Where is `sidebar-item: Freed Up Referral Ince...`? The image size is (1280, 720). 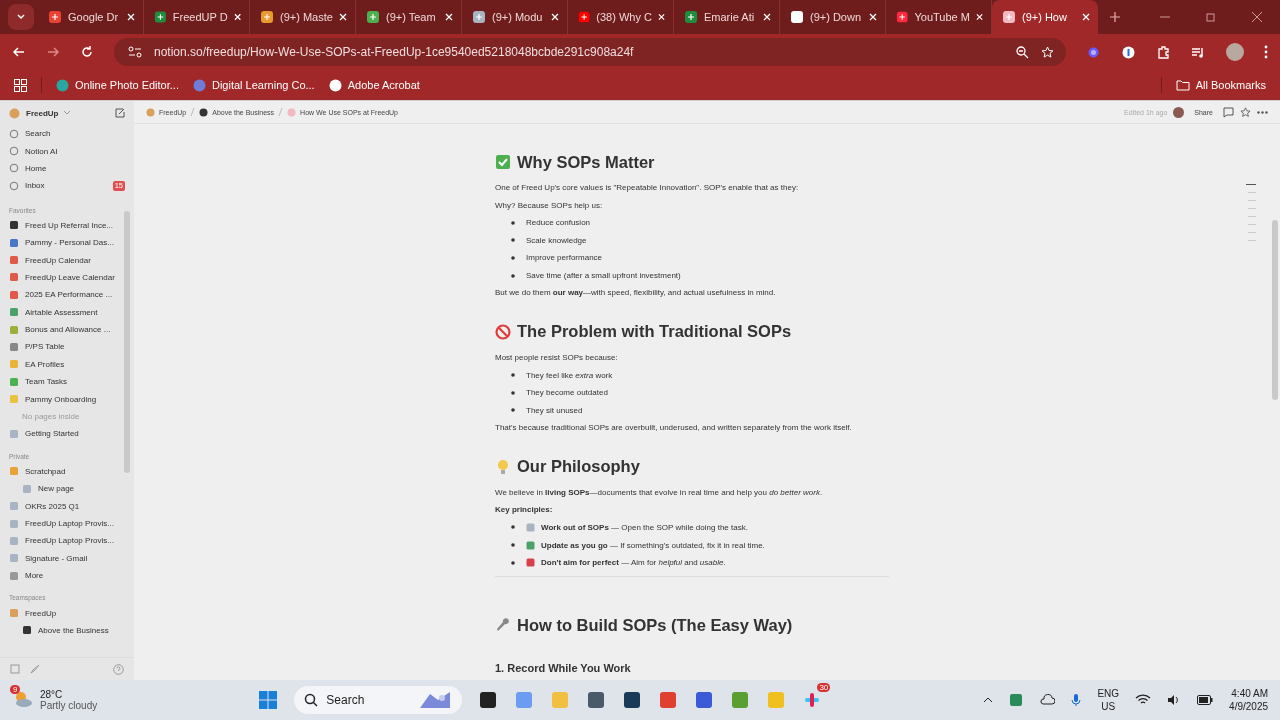 sidebar-item: Freed Up Referral Ince... is located at coordinates (67, 225).